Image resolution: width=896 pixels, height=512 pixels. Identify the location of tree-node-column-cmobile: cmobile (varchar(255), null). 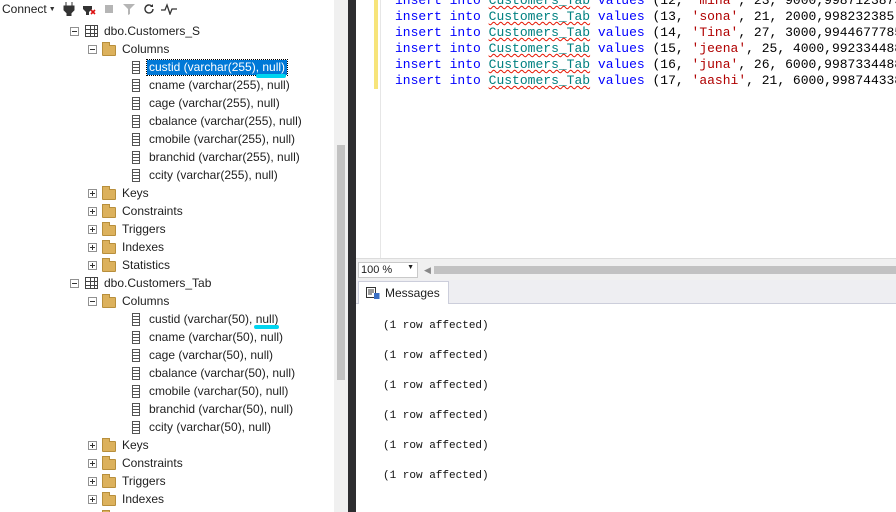
(210, 139).